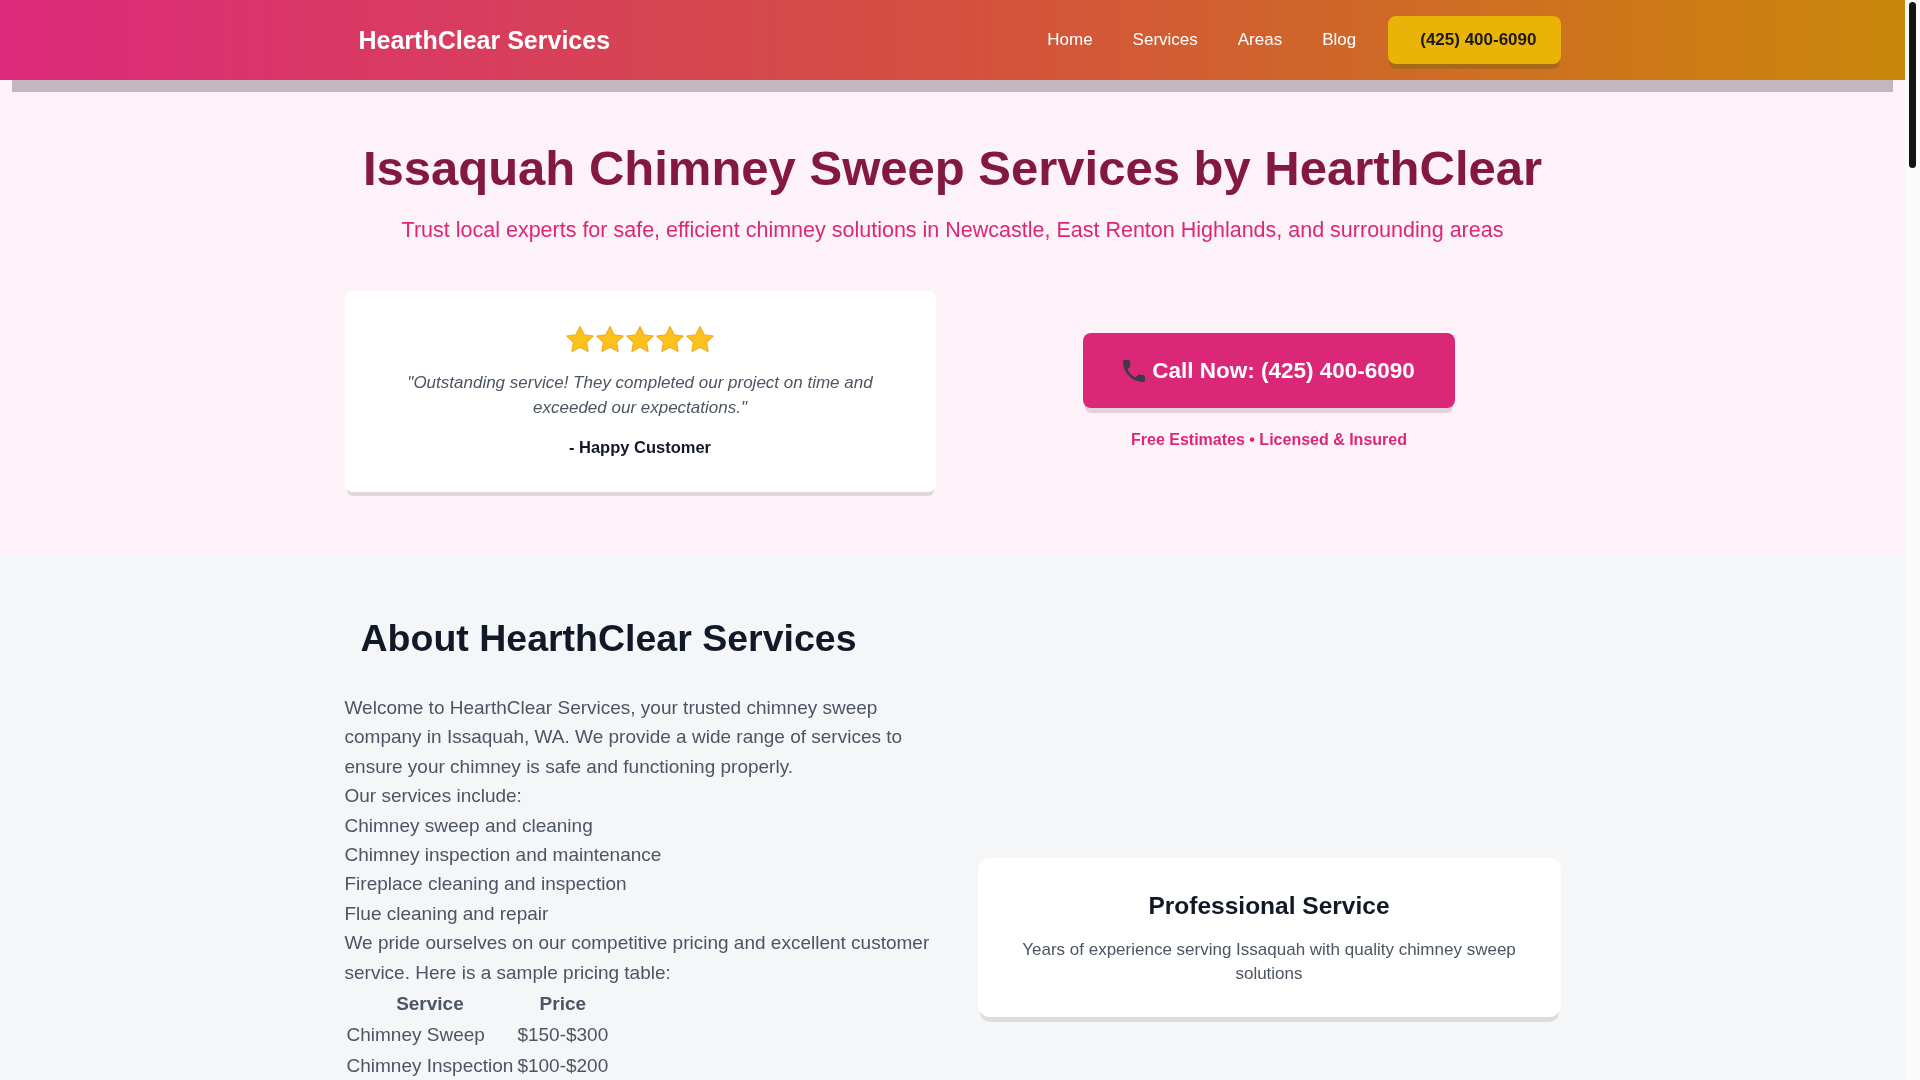 This screenshot has width=1920, height=1080. I want to click on feature-description: Years of experience serving Issaquah with quality chimney sweep solutions, so click(1269, 962).